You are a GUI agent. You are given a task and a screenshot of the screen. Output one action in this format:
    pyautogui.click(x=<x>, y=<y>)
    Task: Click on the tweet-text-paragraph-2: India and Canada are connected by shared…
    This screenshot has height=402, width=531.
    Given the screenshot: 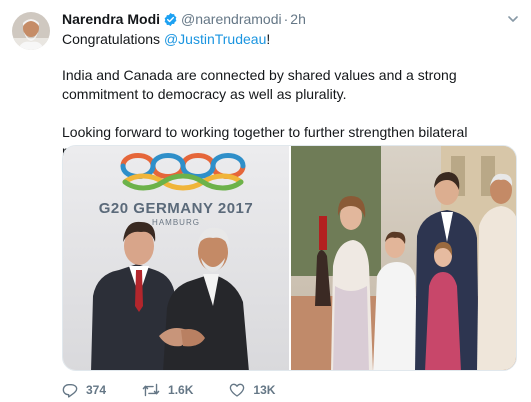 What is the action you would take?
    pyautogui.click(x=259, y=84)
    